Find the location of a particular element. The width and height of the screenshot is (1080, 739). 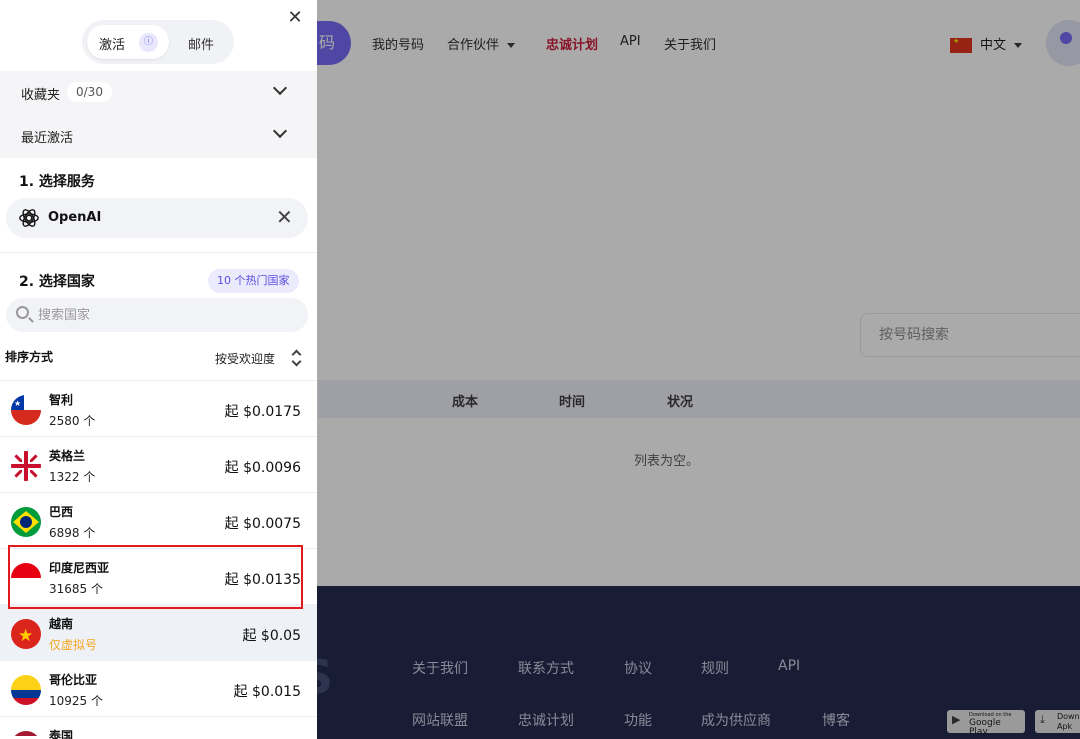

country-name: 泰国 is located at coordinates (61, 734).